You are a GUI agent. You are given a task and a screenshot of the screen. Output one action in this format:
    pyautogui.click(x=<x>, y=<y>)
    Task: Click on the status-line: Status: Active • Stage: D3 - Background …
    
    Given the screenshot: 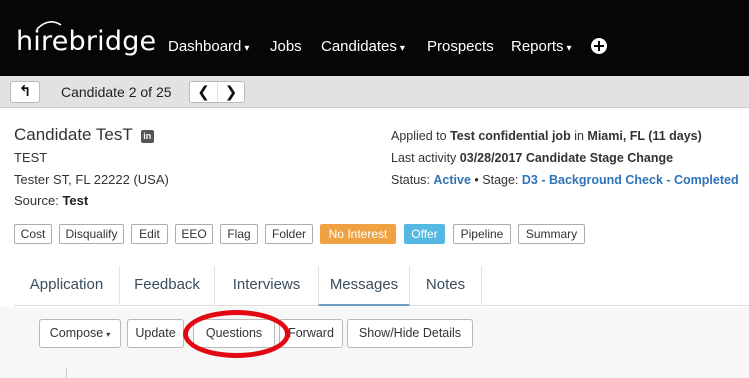 What is the action you would take?
    pyautogui.click(x=565, y=180)
    